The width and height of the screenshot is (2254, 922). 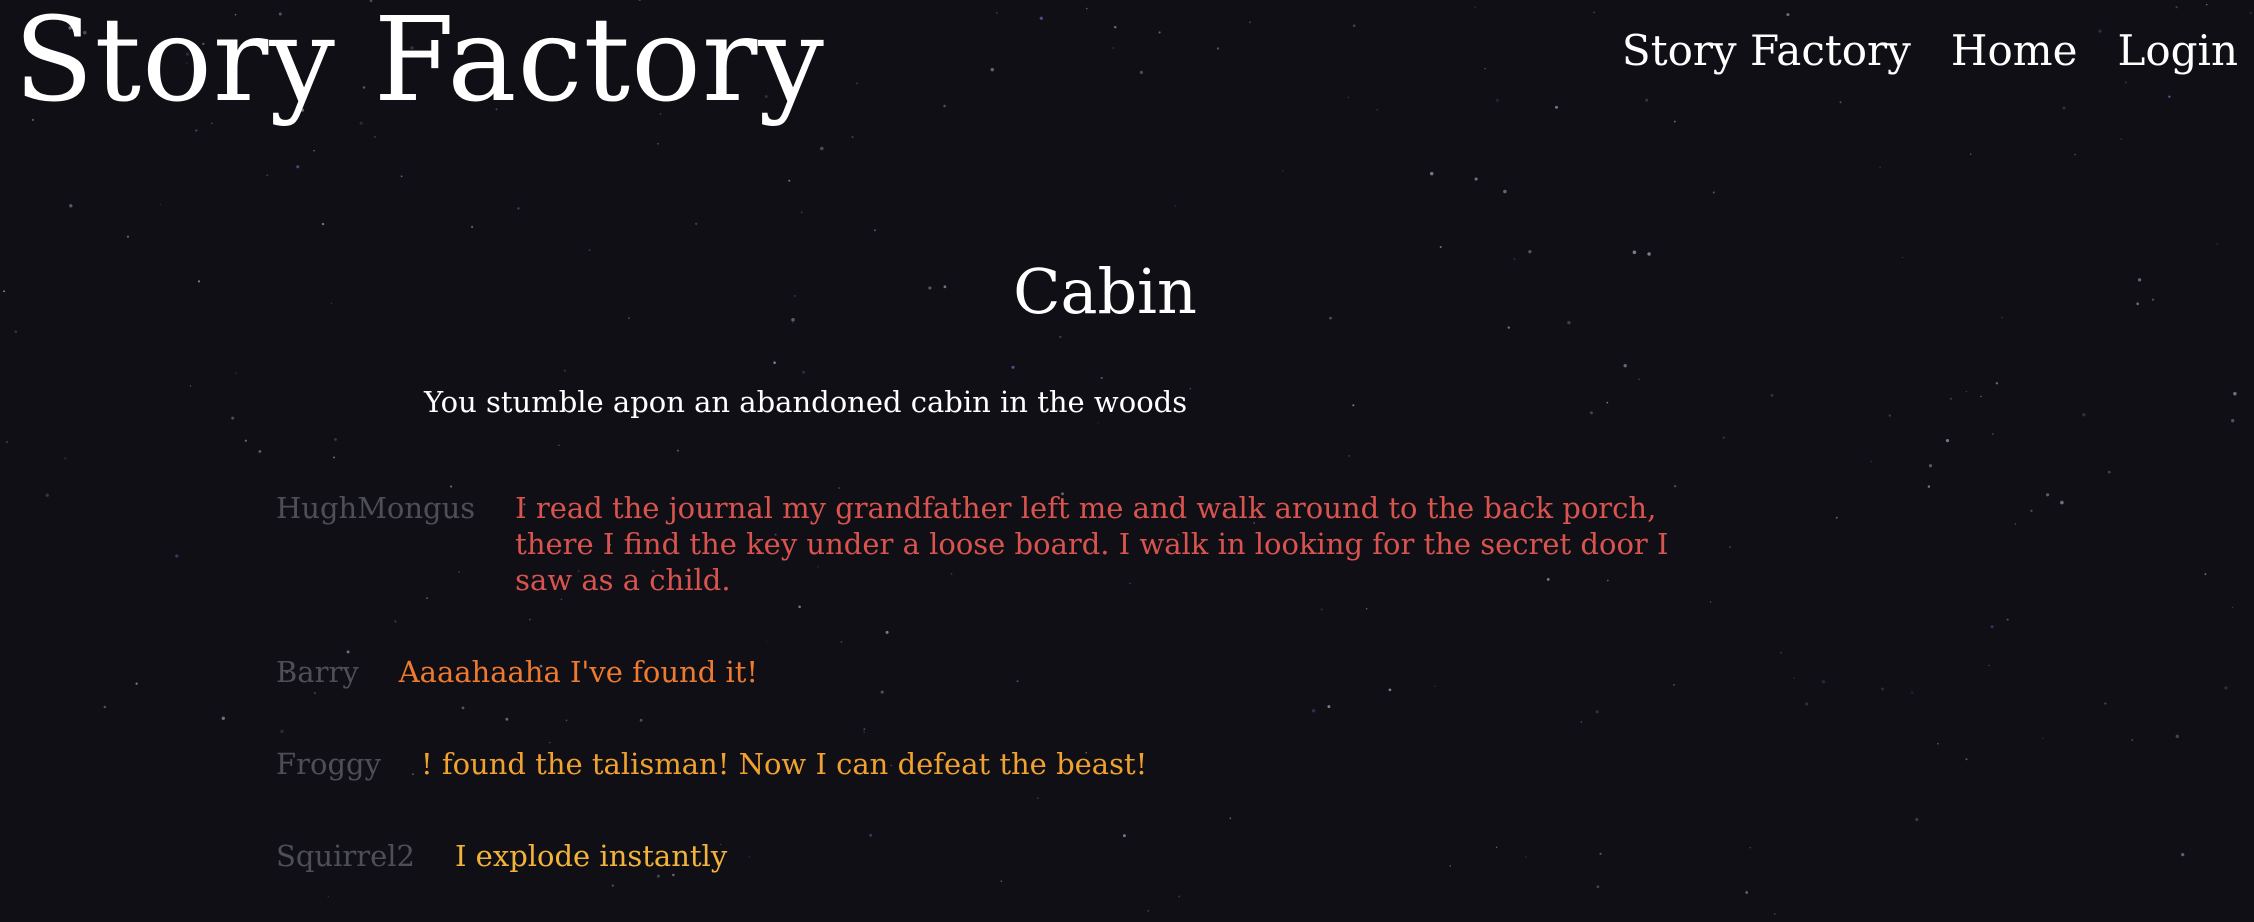 I want to click on story-title: Cabin, so click(x=1105, y=291).